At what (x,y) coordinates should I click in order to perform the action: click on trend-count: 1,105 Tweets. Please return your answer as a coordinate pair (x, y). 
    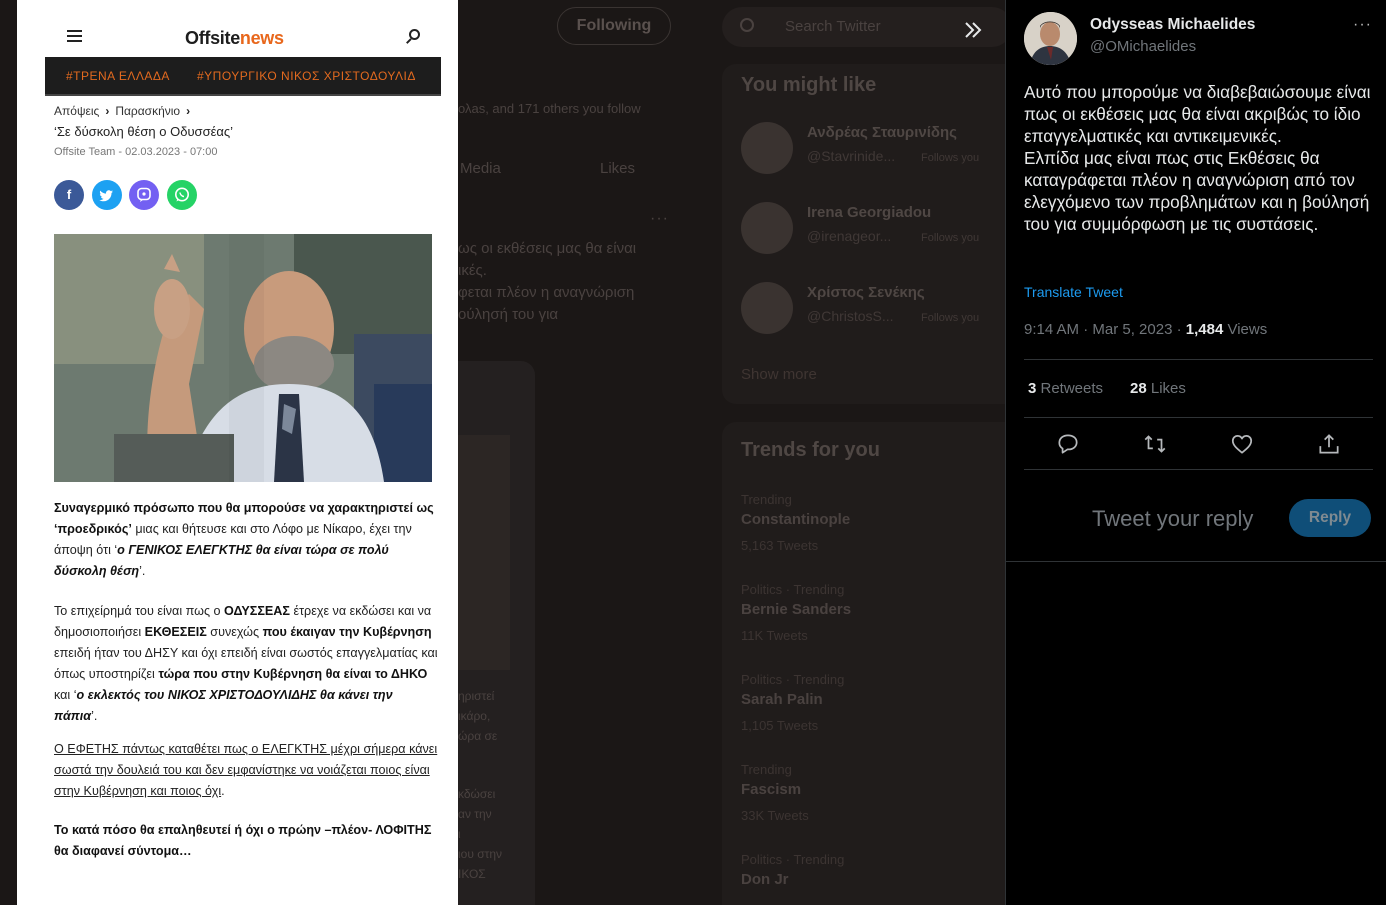
    Looking at the image, I should click on (780, 725).